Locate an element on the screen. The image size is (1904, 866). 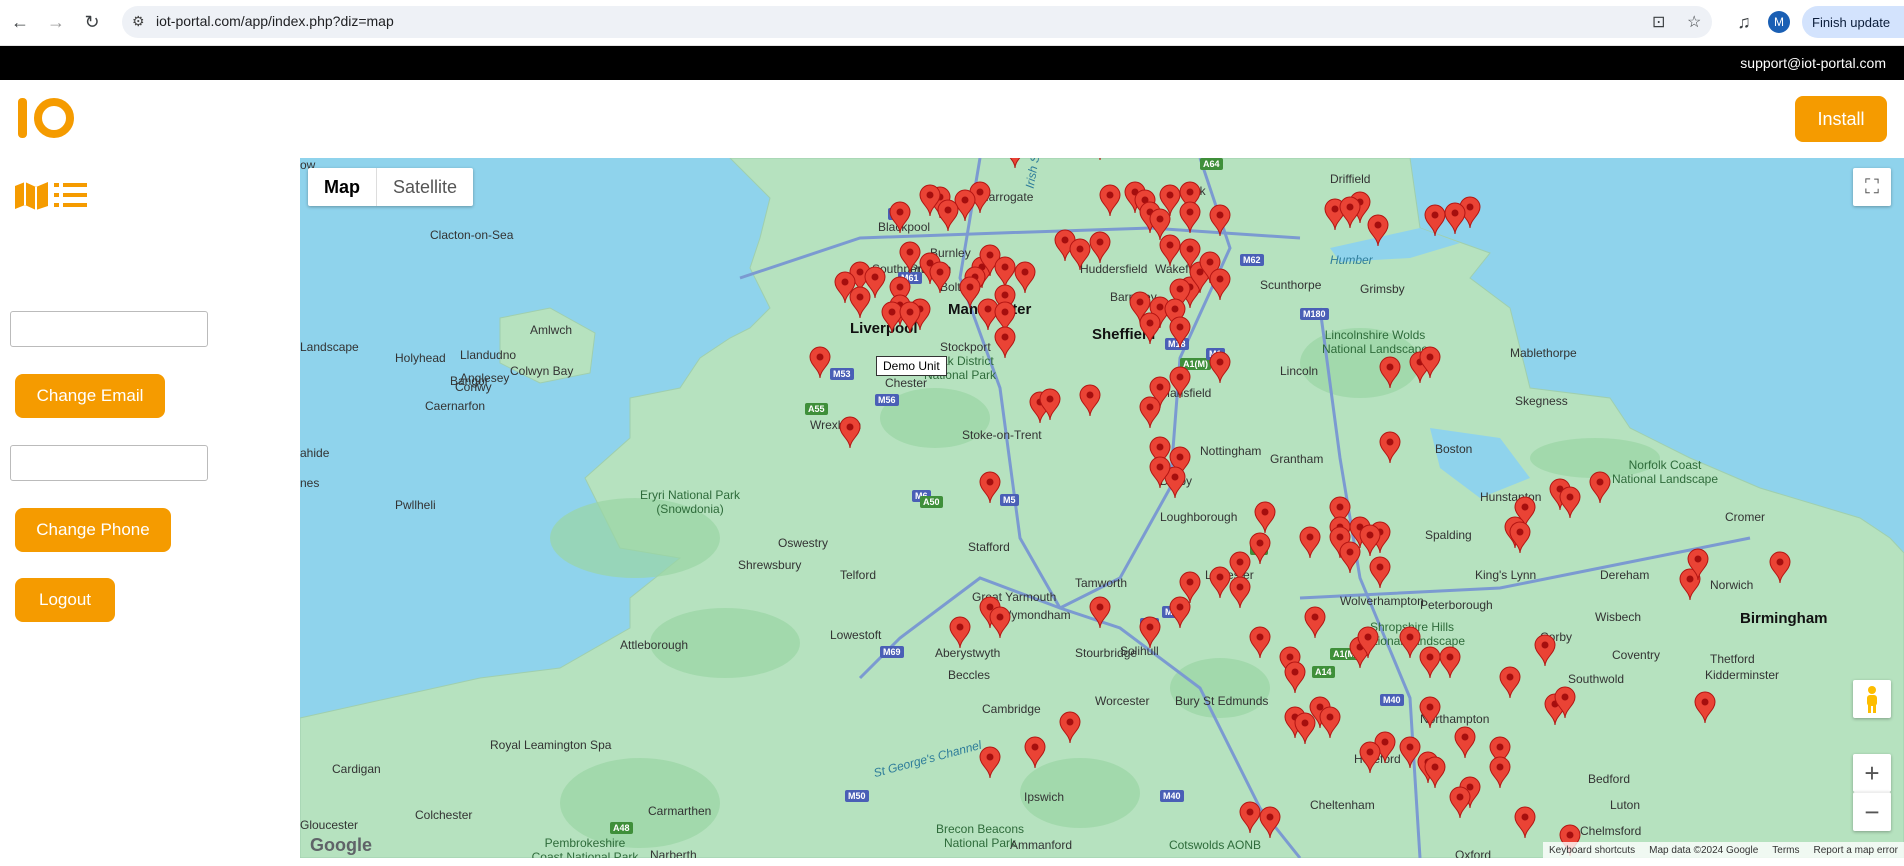
email-field is located at coordinates (109, 329).